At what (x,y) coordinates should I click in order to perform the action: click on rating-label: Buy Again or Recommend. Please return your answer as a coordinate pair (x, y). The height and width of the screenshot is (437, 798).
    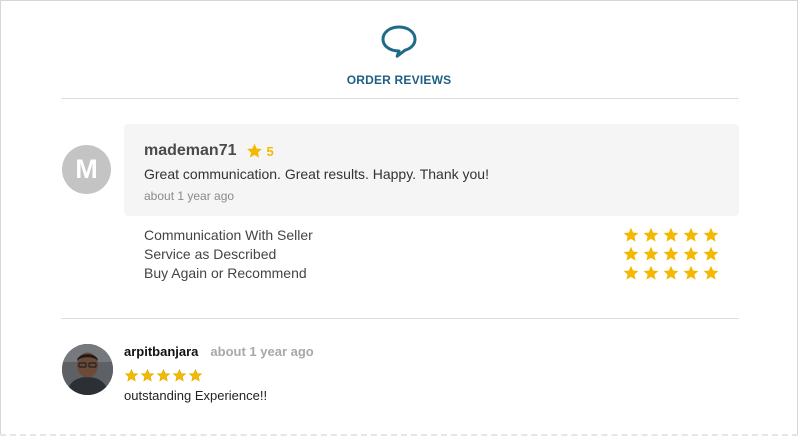
    Looking at the image, I should click on (225, 272).